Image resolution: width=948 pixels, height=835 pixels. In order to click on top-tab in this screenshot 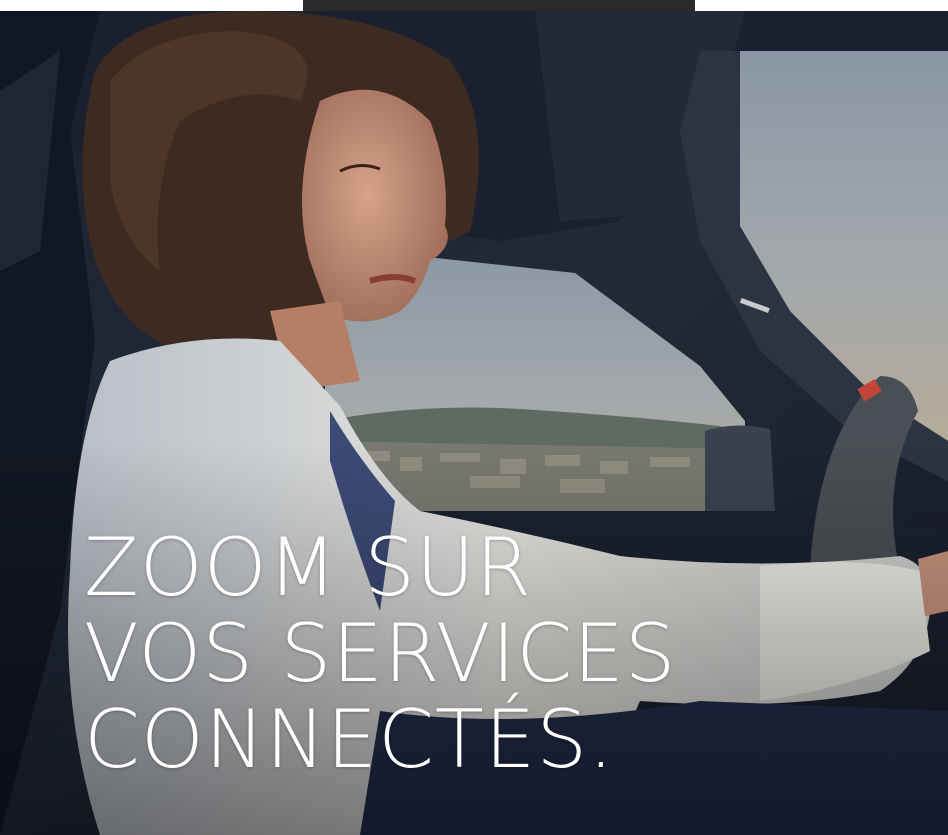, I will do `click(499, 5)`.